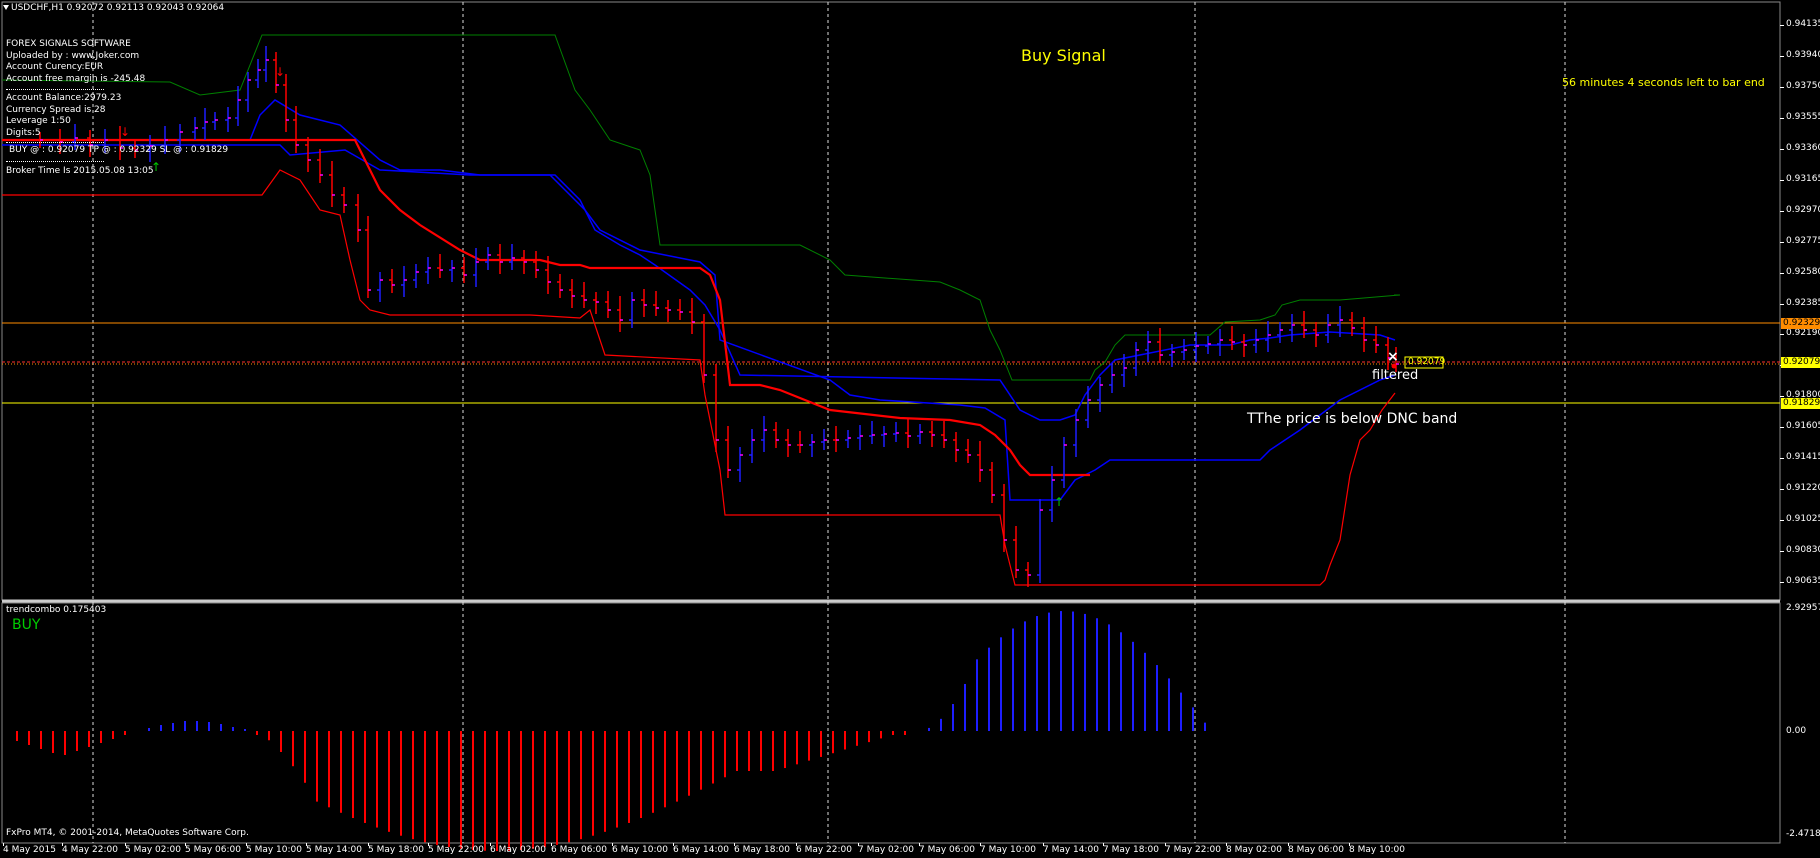 The width and height of the screenshot is (1820, 858). Describe the element at coordinates (55, 89) in the screenshot. I see `panel-divider` at that location.